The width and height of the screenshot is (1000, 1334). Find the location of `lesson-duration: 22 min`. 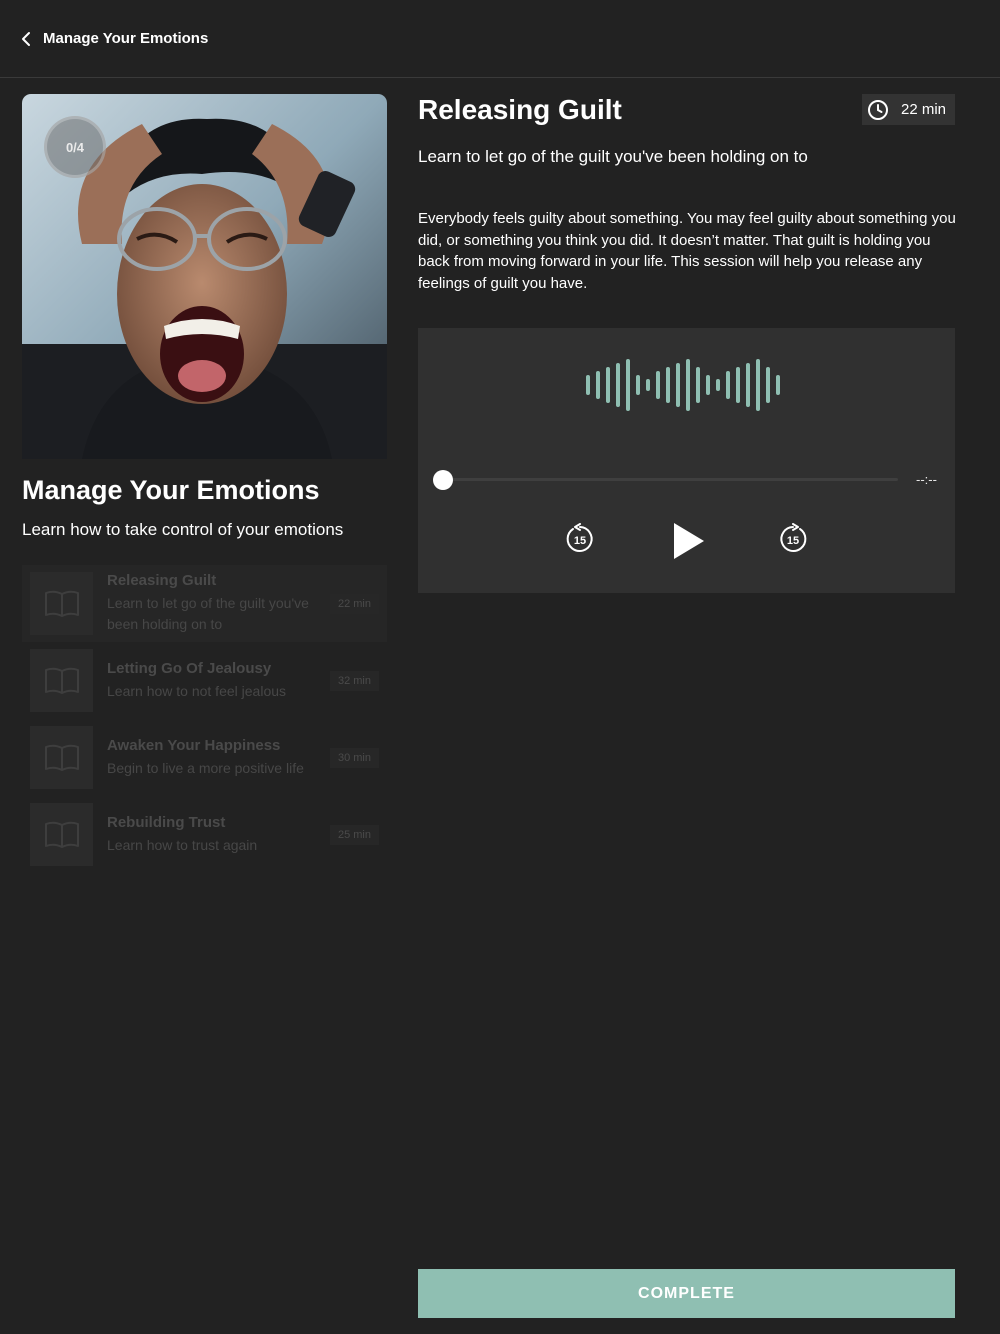

lesson-duration: 22 min is located at coordinates (354, 603).